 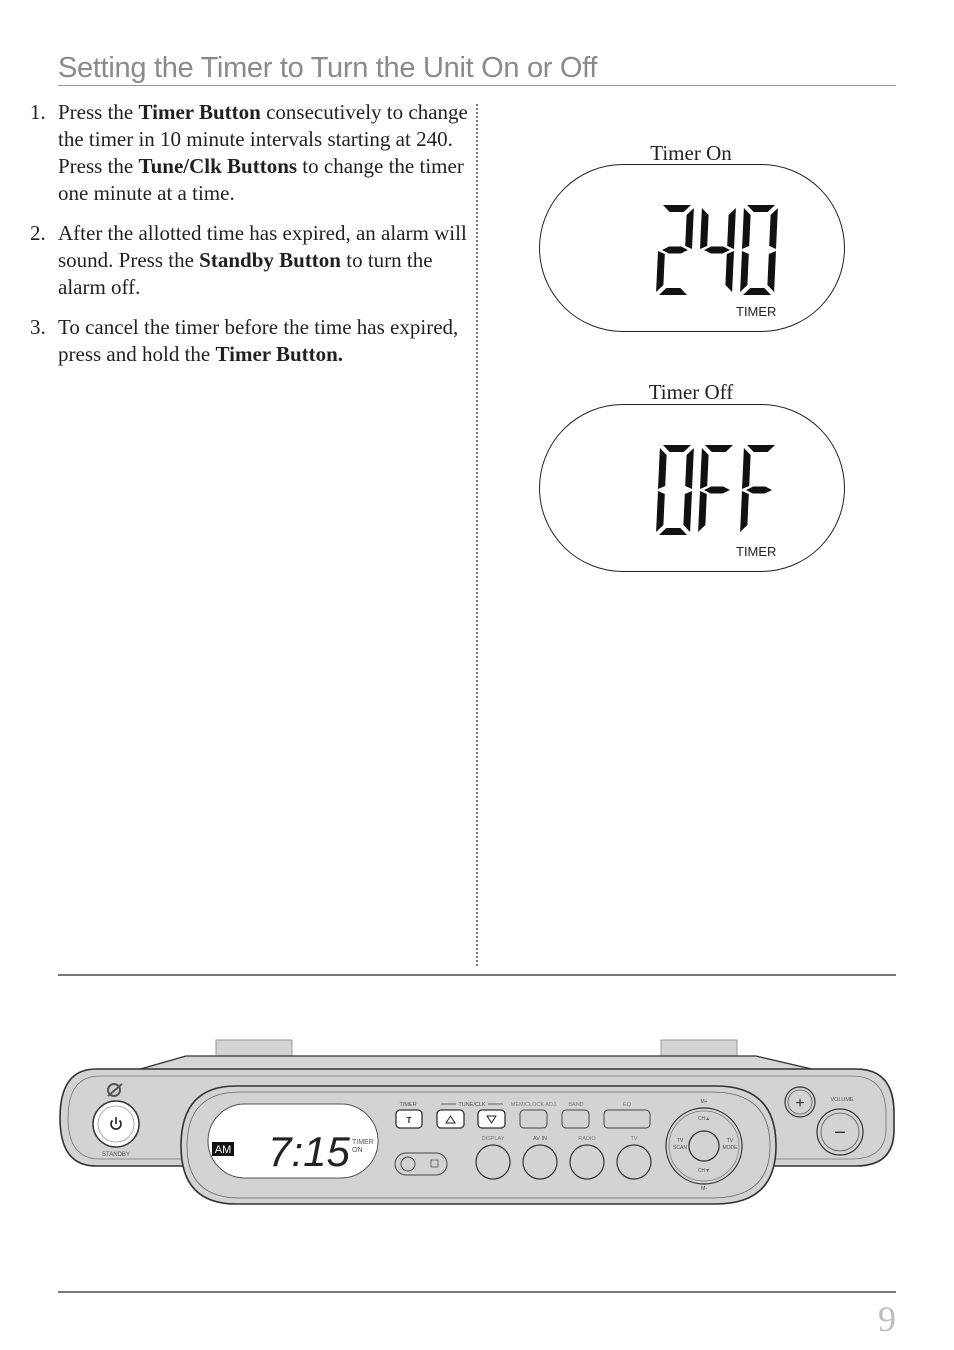 What do you see at coordinates (270, 260) in the screenshot?
I see `bold-term: Standby Button` at bounding box center [270, 260].